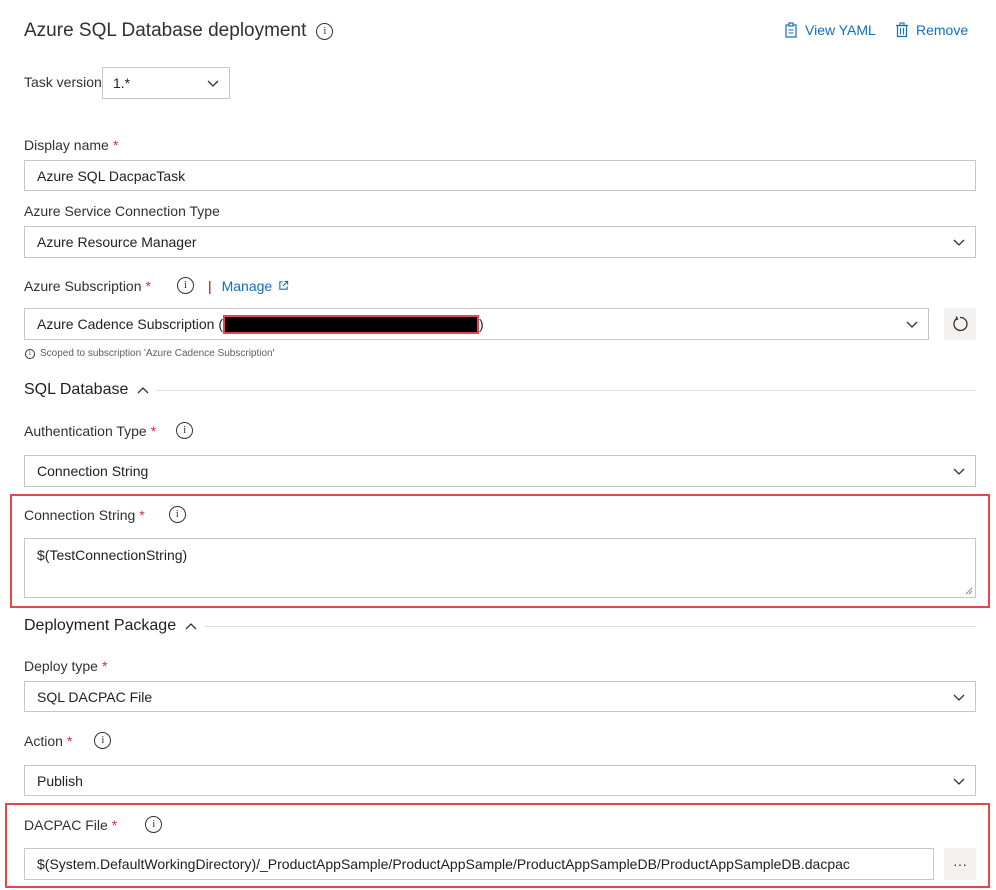 The image size is (996, 890). Describe the element at coordinates (481, 324) in the screenshot. I see `subscription-value-suffix: )` at that location.